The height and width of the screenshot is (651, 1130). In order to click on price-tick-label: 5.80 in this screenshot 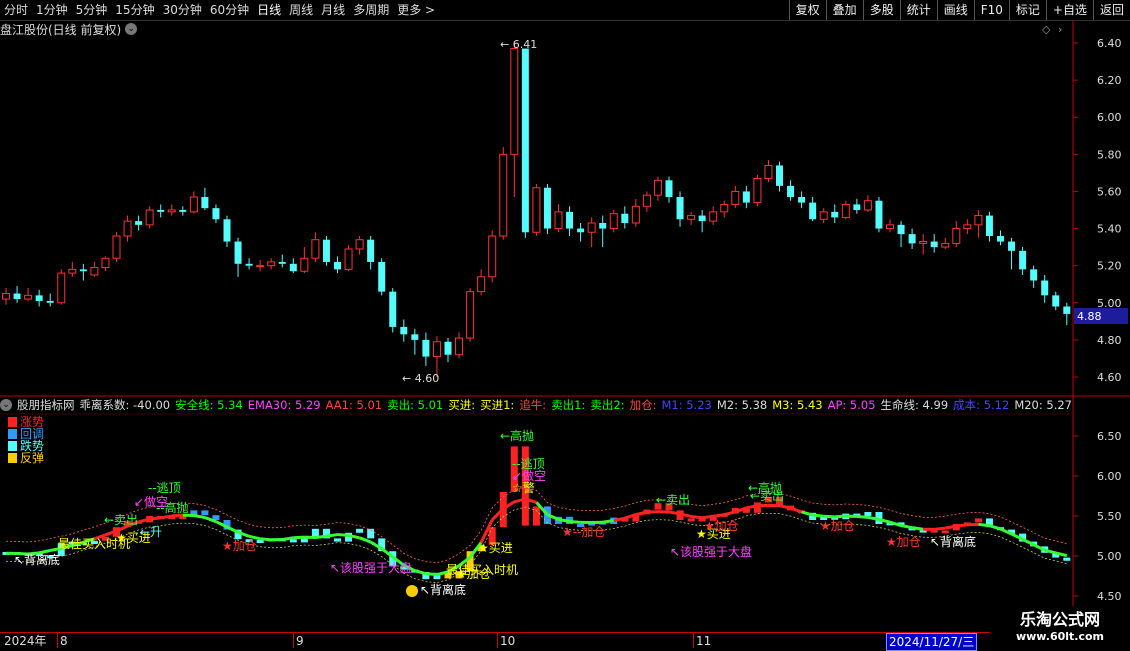, I will do `click(1109, 154)`.